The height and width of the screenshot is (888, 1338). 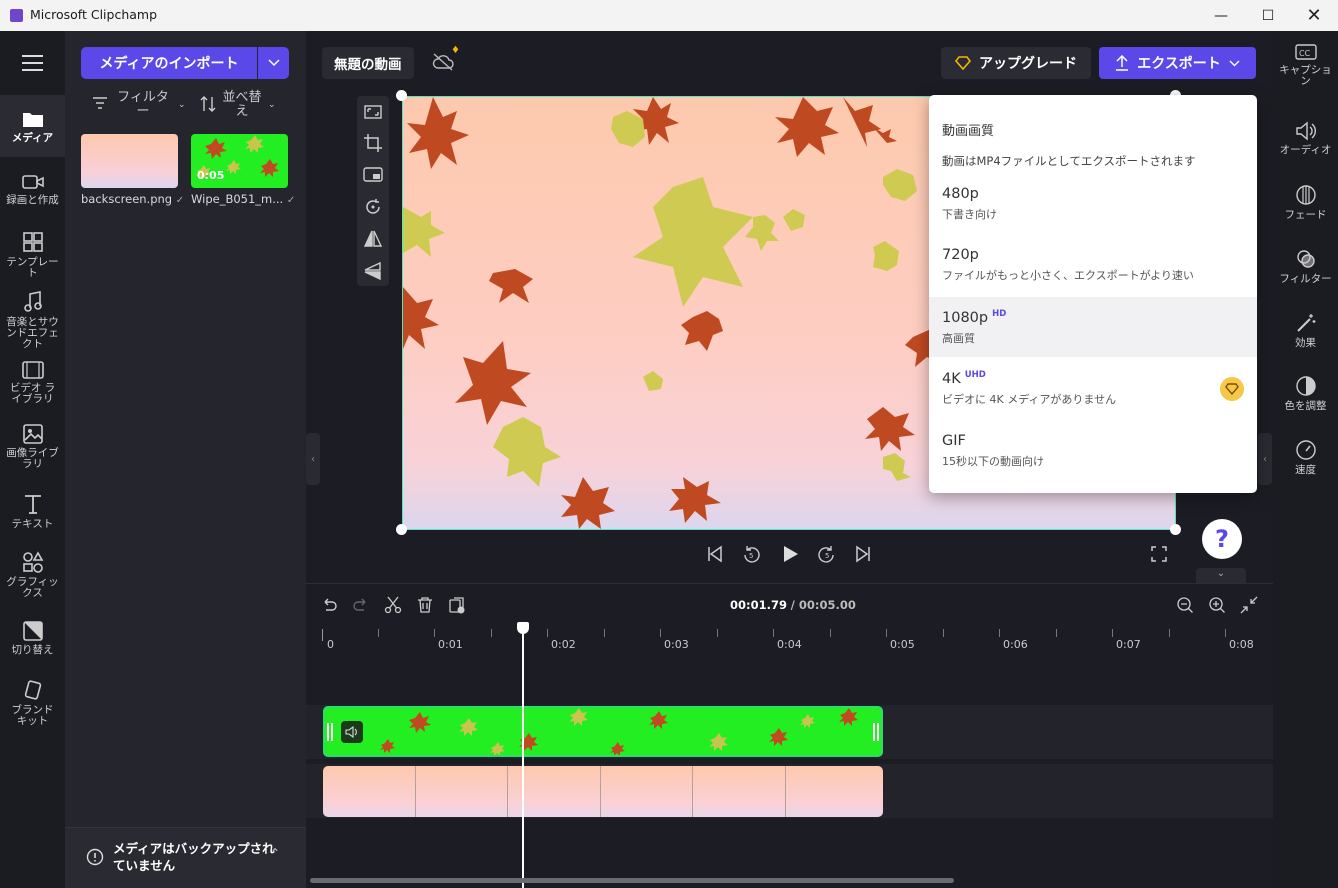 What do you see at coordinates (425, 605) in the screenshot?
I see `trash-icon` at bounding box center [425, 605].